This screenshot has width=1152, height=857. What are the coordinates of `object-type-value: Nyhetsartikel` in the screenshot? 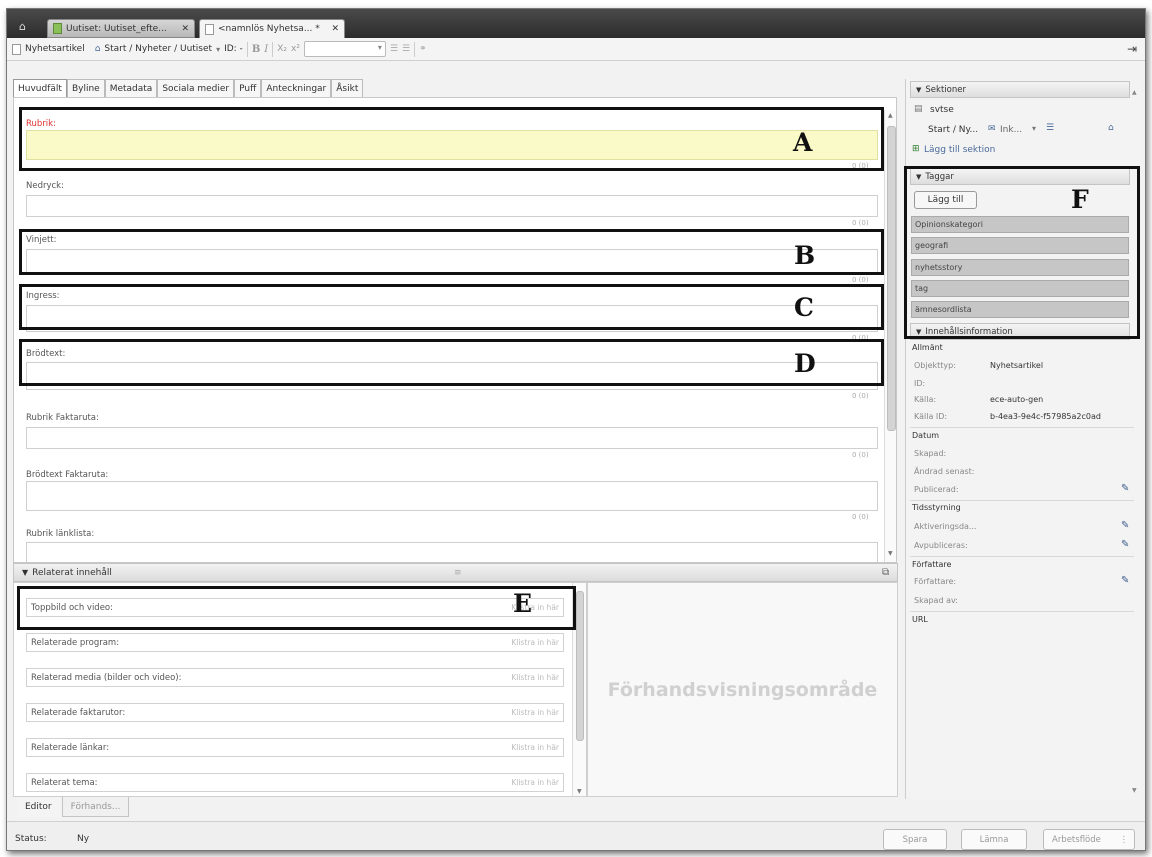 It's located at (1017, 365).